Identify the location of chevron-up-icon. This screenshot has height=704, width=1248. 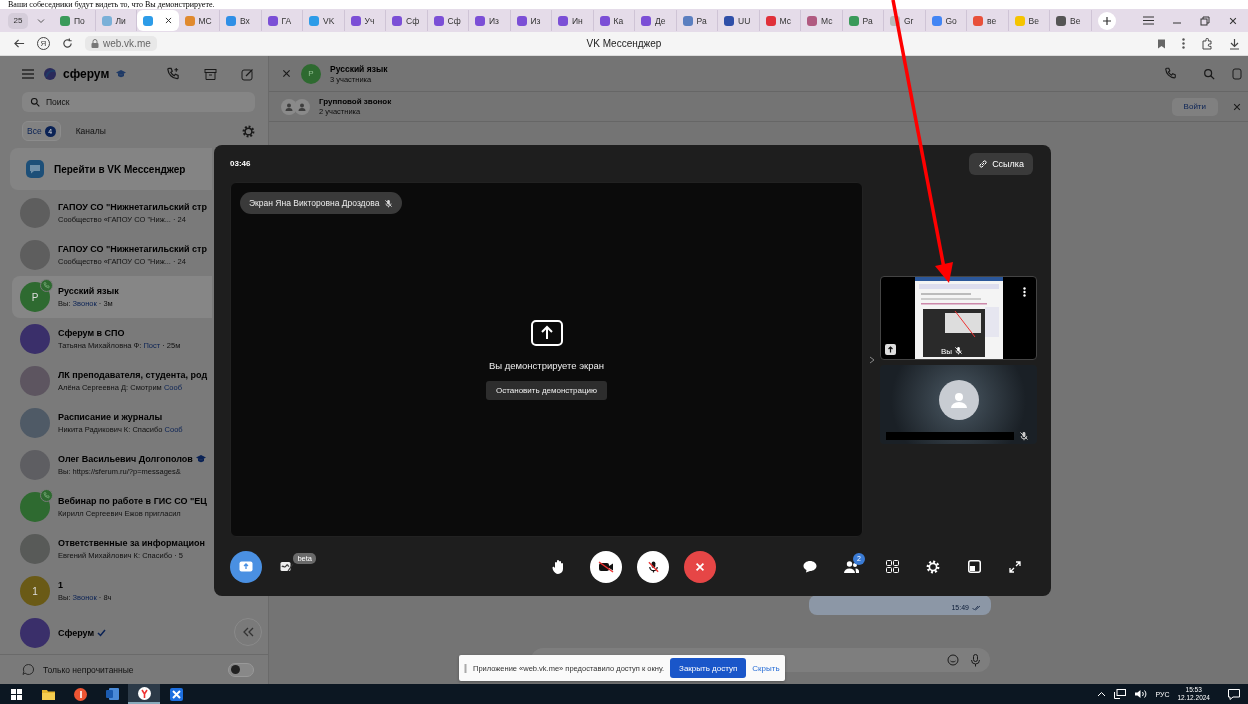
(1102, 694).